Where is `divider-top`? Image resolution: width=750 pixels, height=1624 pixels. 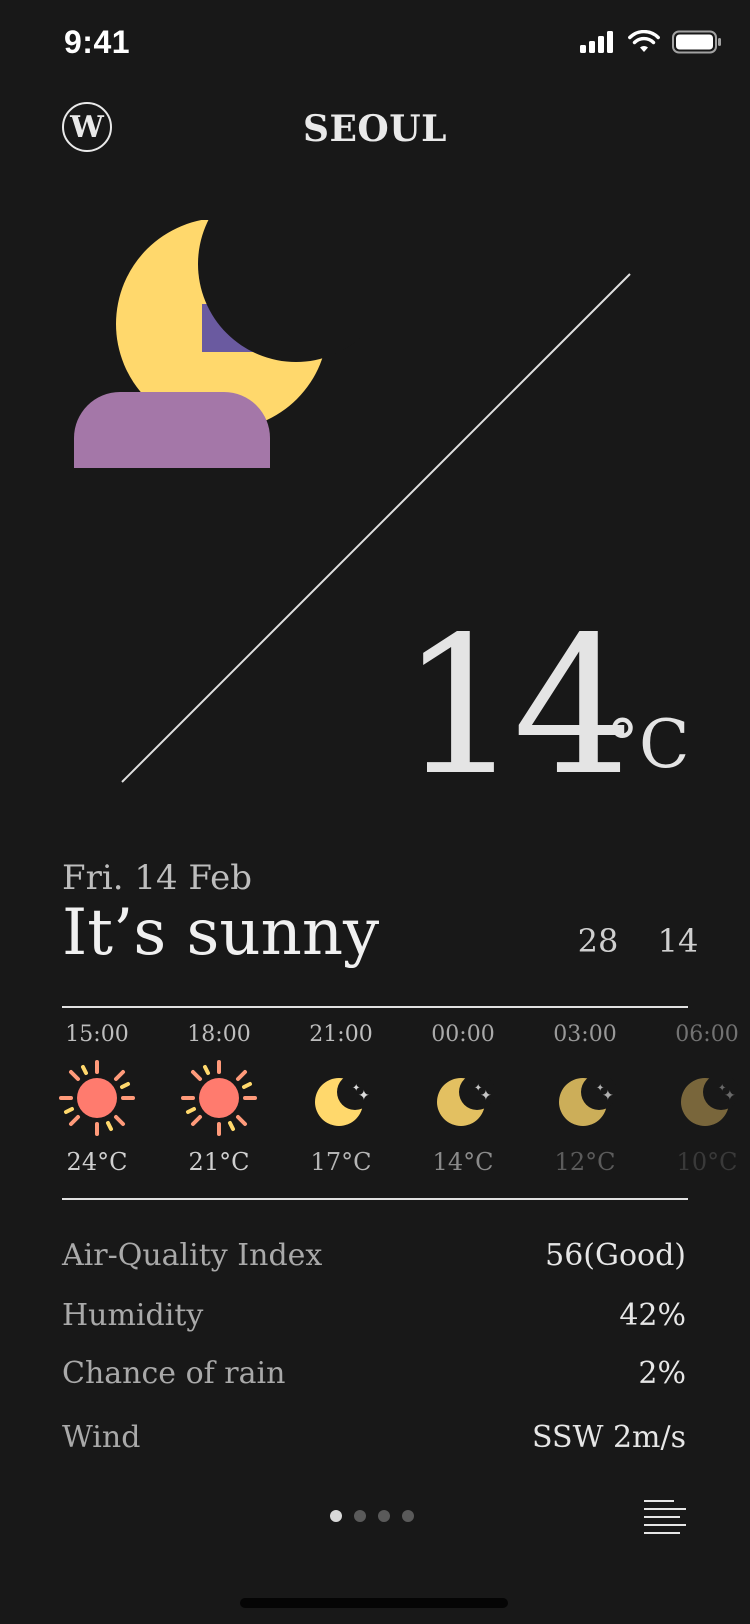 divider-top is located at coordinates (375, 1007).